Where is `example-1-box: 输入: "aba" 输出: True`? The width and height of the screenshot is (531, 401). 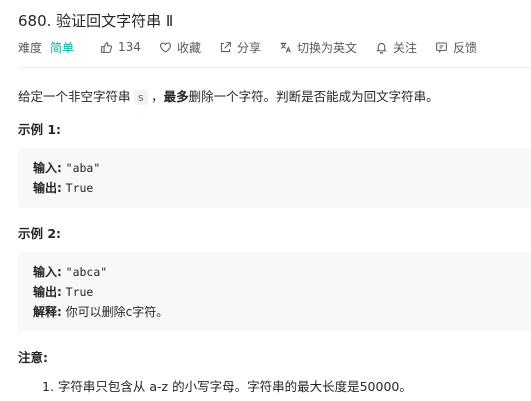 example-1-box: 输入: "aba" 输出: True is located at coordinates (274, 178).